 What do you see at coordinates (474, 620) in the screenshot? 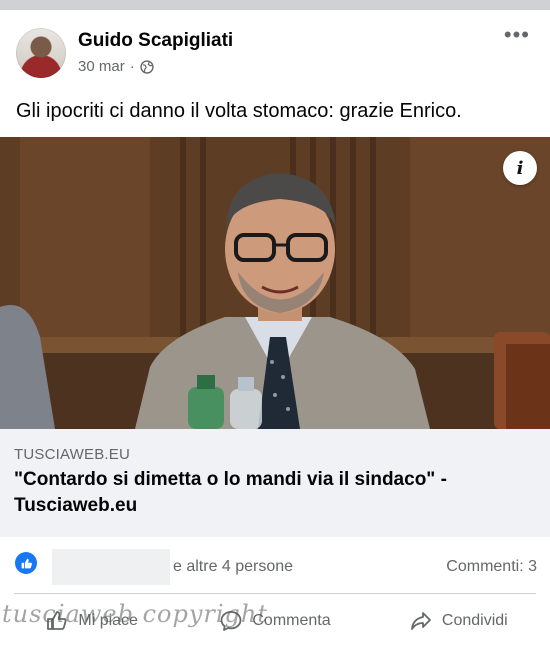
I see `share-label: Condividi` at bounding box center [474, 620].